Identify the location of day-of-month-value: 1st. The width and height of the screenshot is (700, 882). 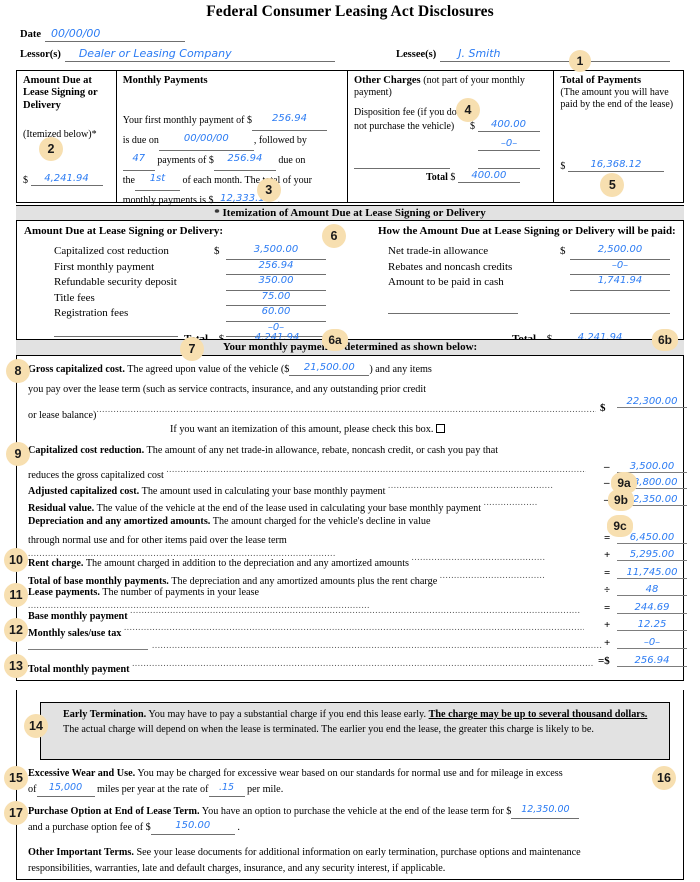
(157, 179).